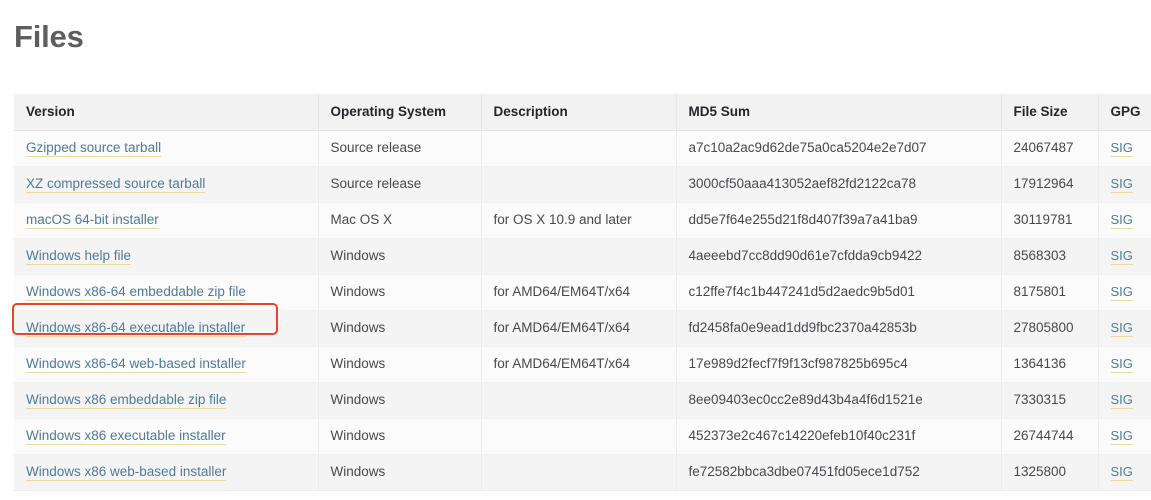 The height and width of the screenshot is (500, 1151). Describe the element at coordinates (166, 220) in the screenshot. I see `cell-version: macOS 64-bit installer` at that location.